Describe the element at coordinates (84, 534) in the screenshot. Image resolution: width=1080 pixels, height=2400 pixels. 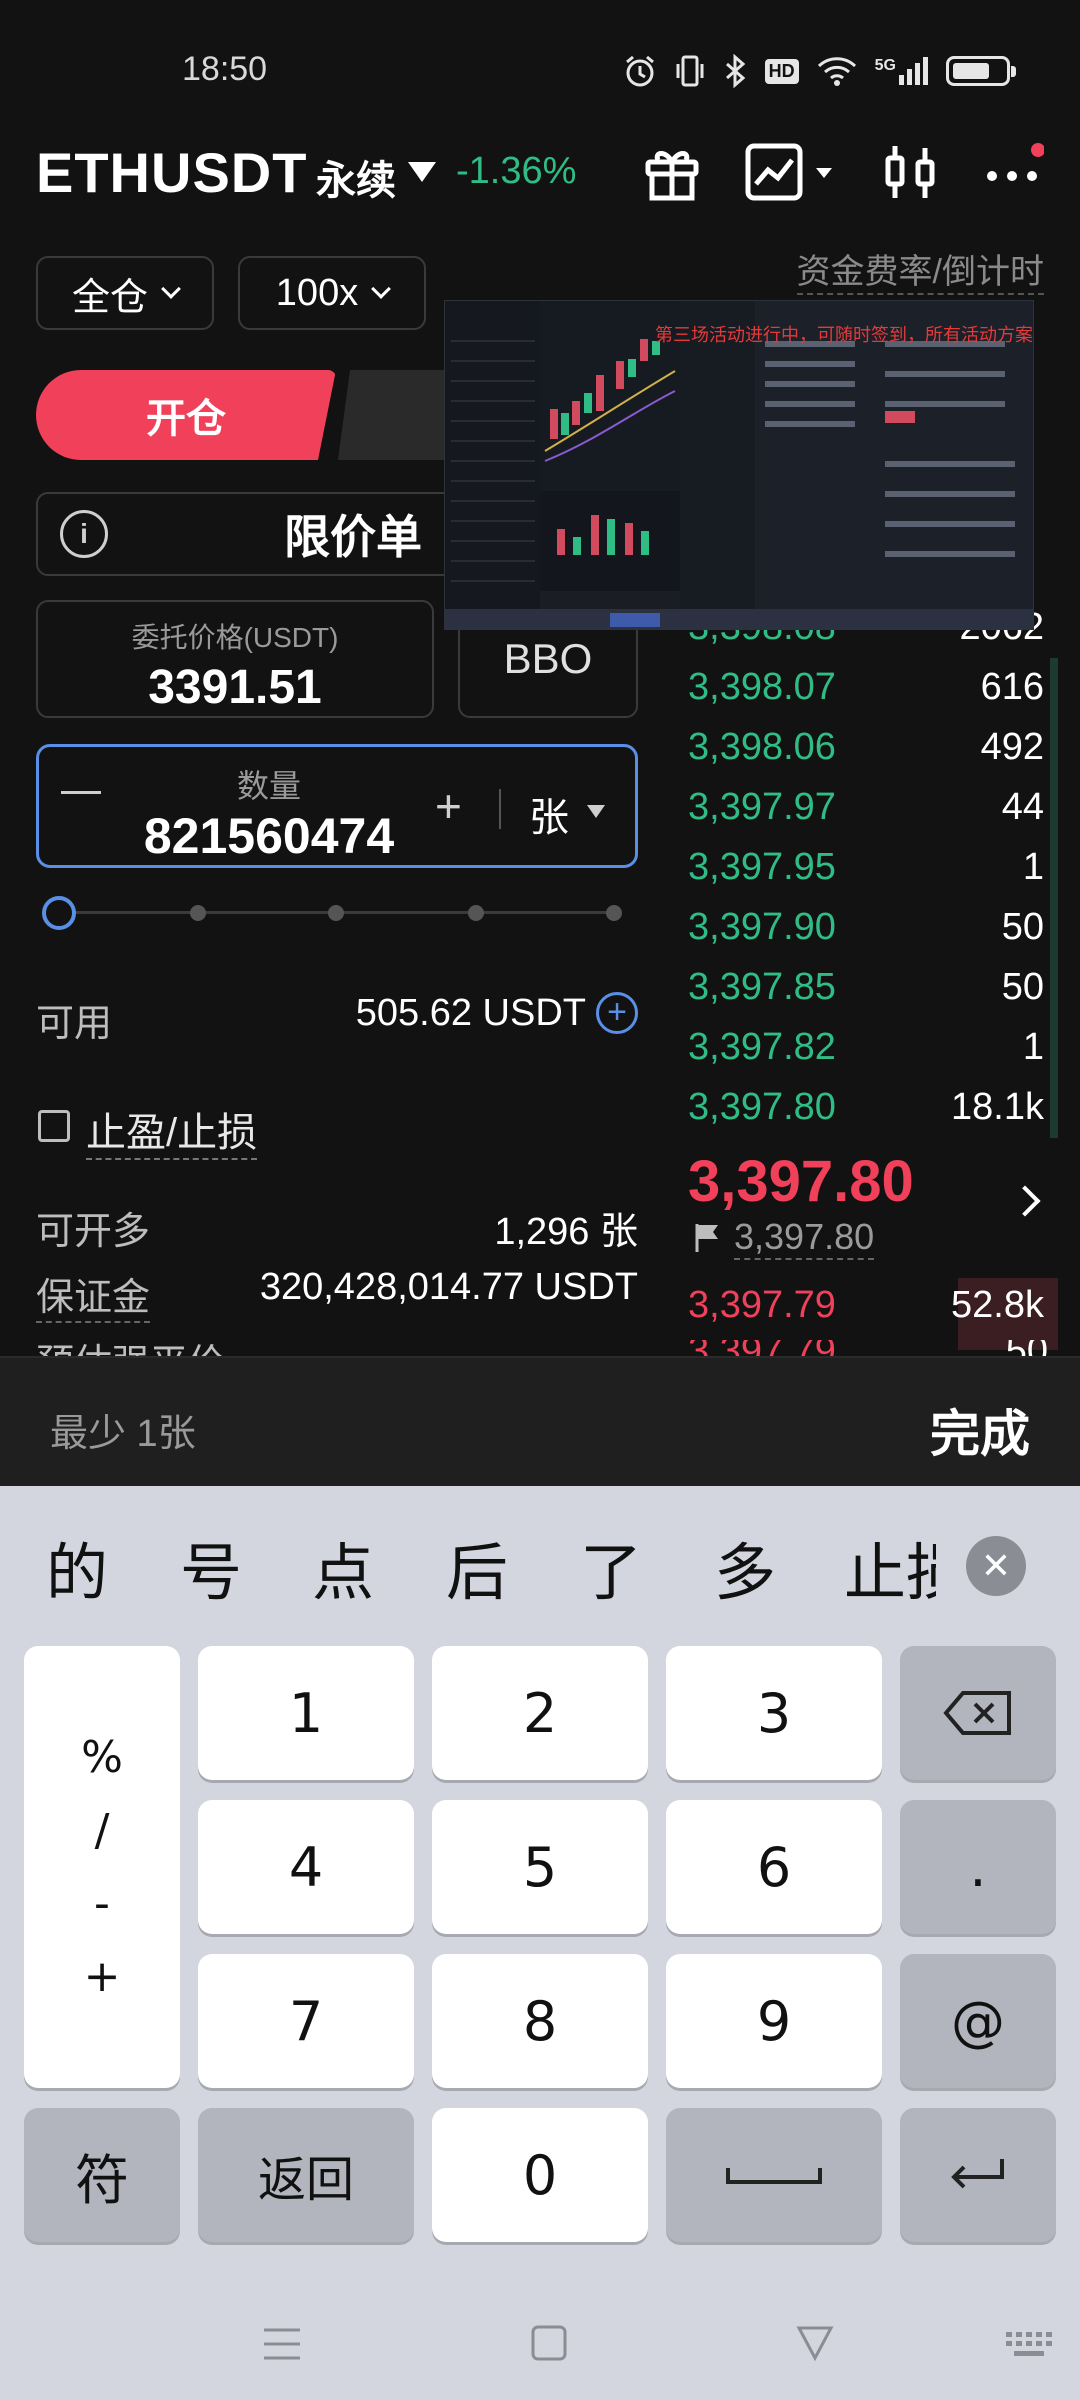
I see `info-icon: i` at that location.